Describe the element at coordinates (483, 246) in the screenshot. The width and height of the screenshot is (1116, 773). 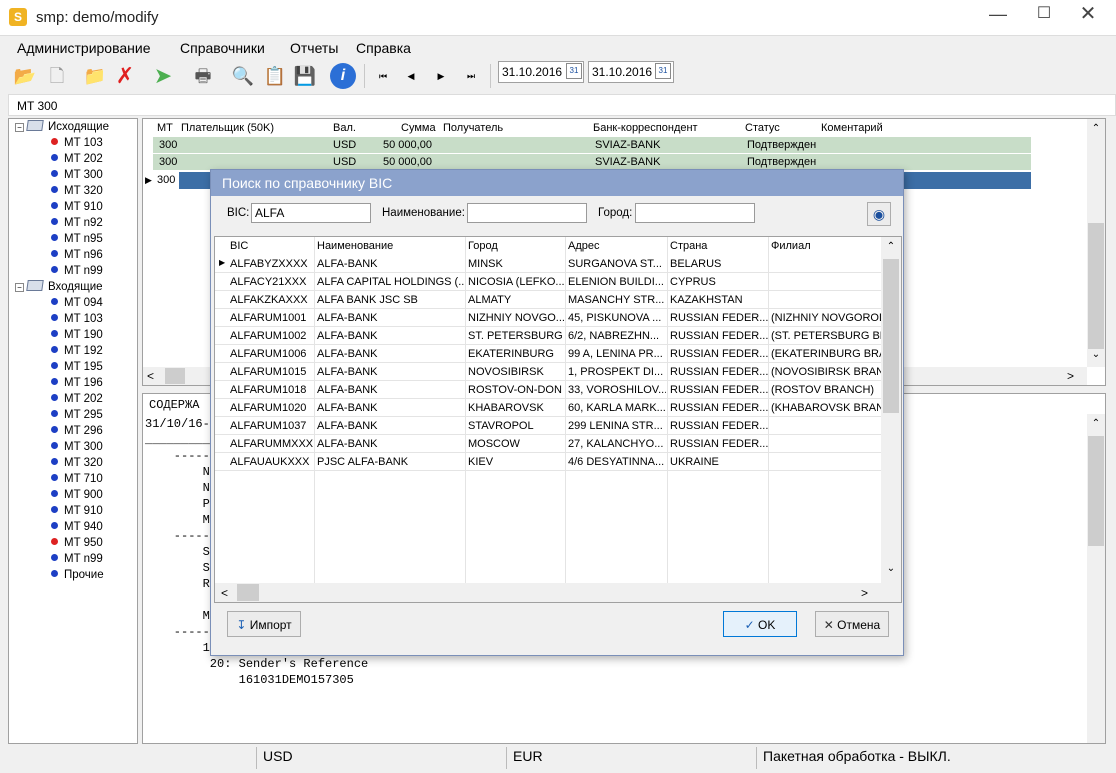
I see `column-header: Город` at that location.